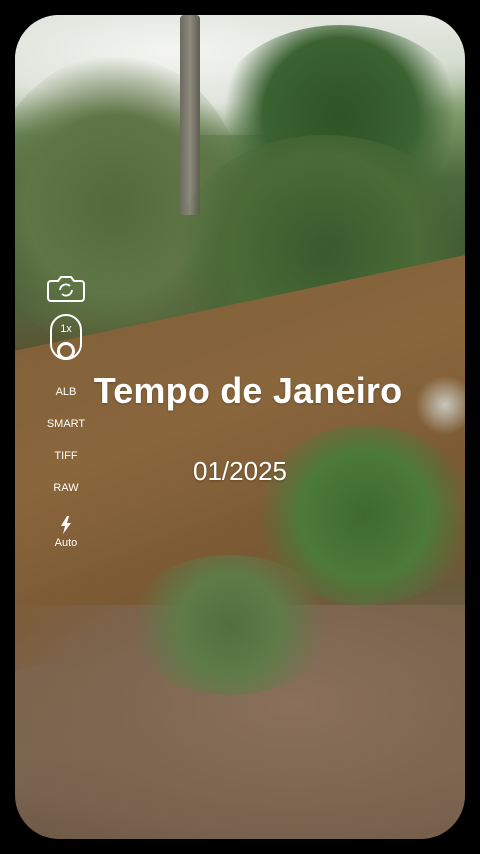  Describe the element at coordinates (65, 488) in the screenshot. I see `format-raw-button: RAW` at that location.